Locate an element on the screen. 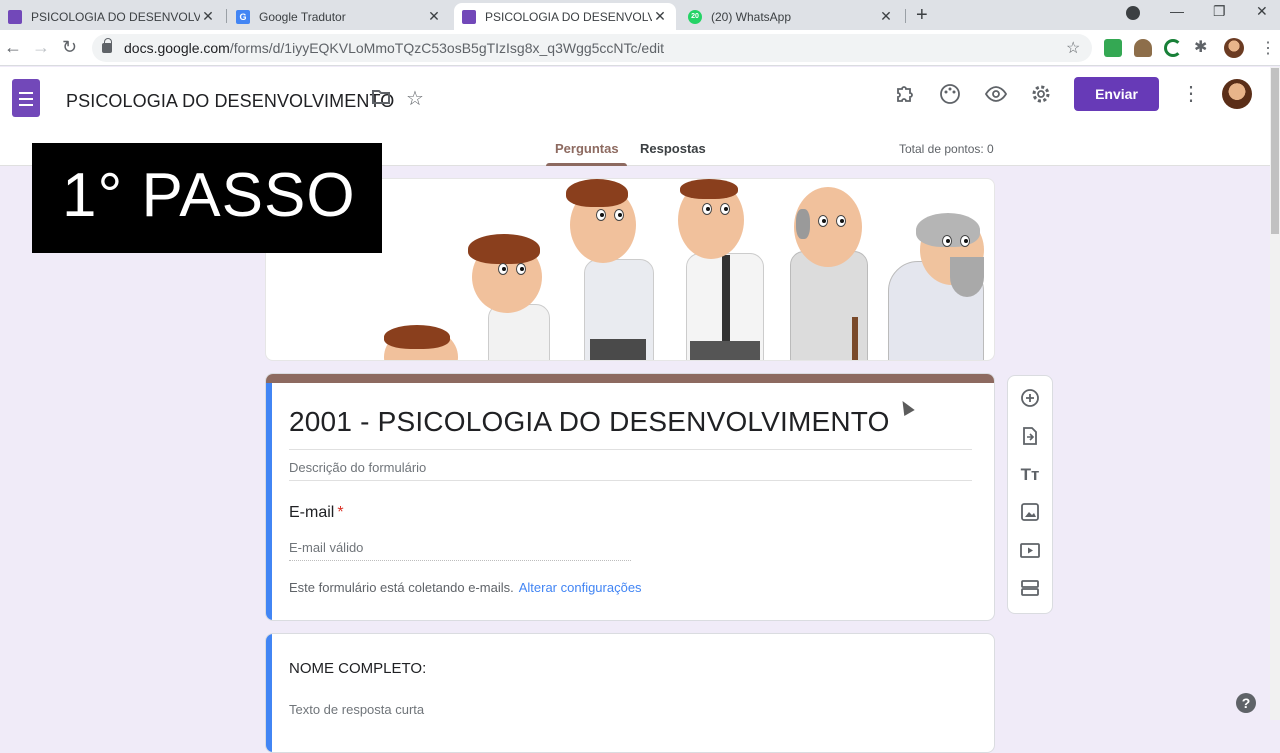 Image resolution: width=1280 pixels, height=753 pixels. help-icon: ? is located at coordinates (1246, 703).